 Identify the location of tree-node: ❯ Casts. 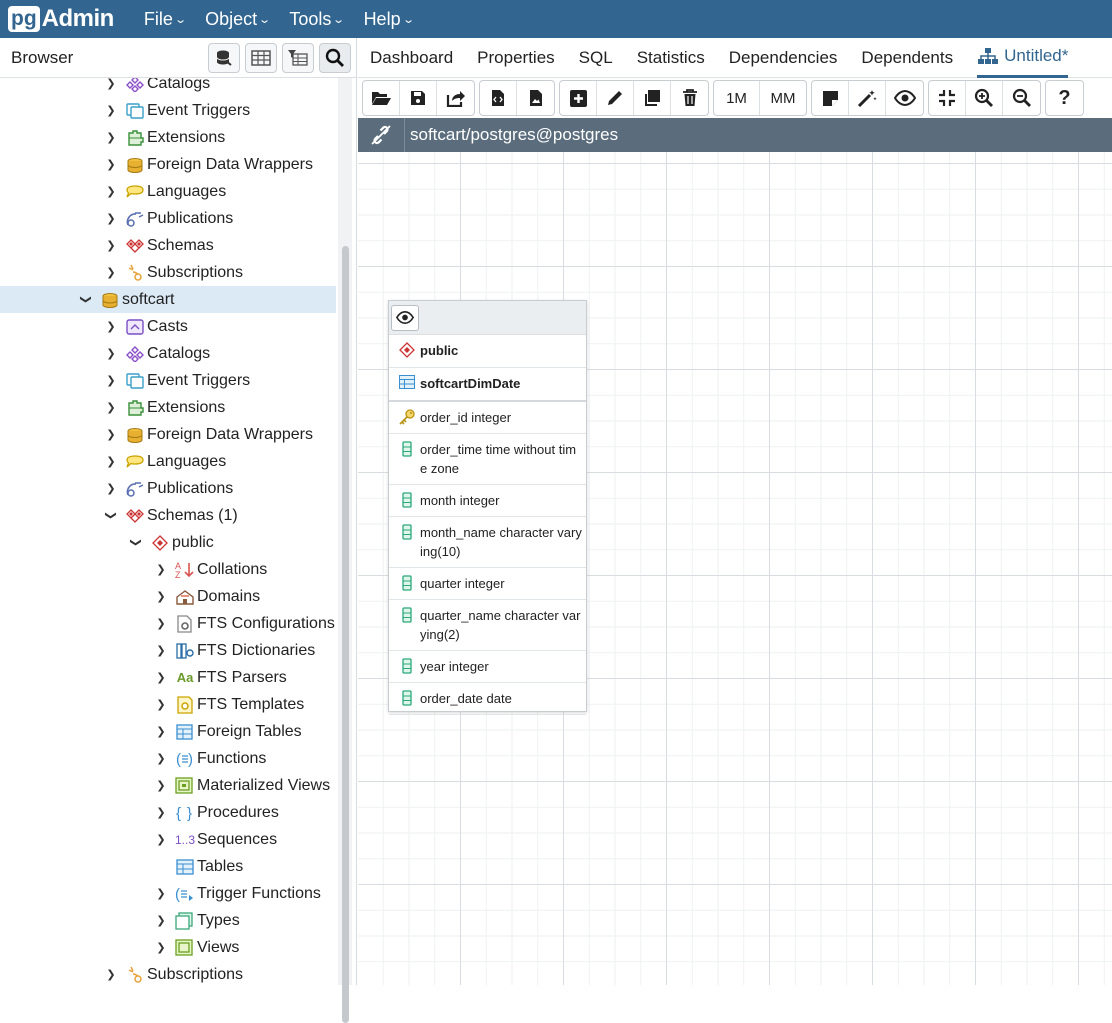
(168, 326).